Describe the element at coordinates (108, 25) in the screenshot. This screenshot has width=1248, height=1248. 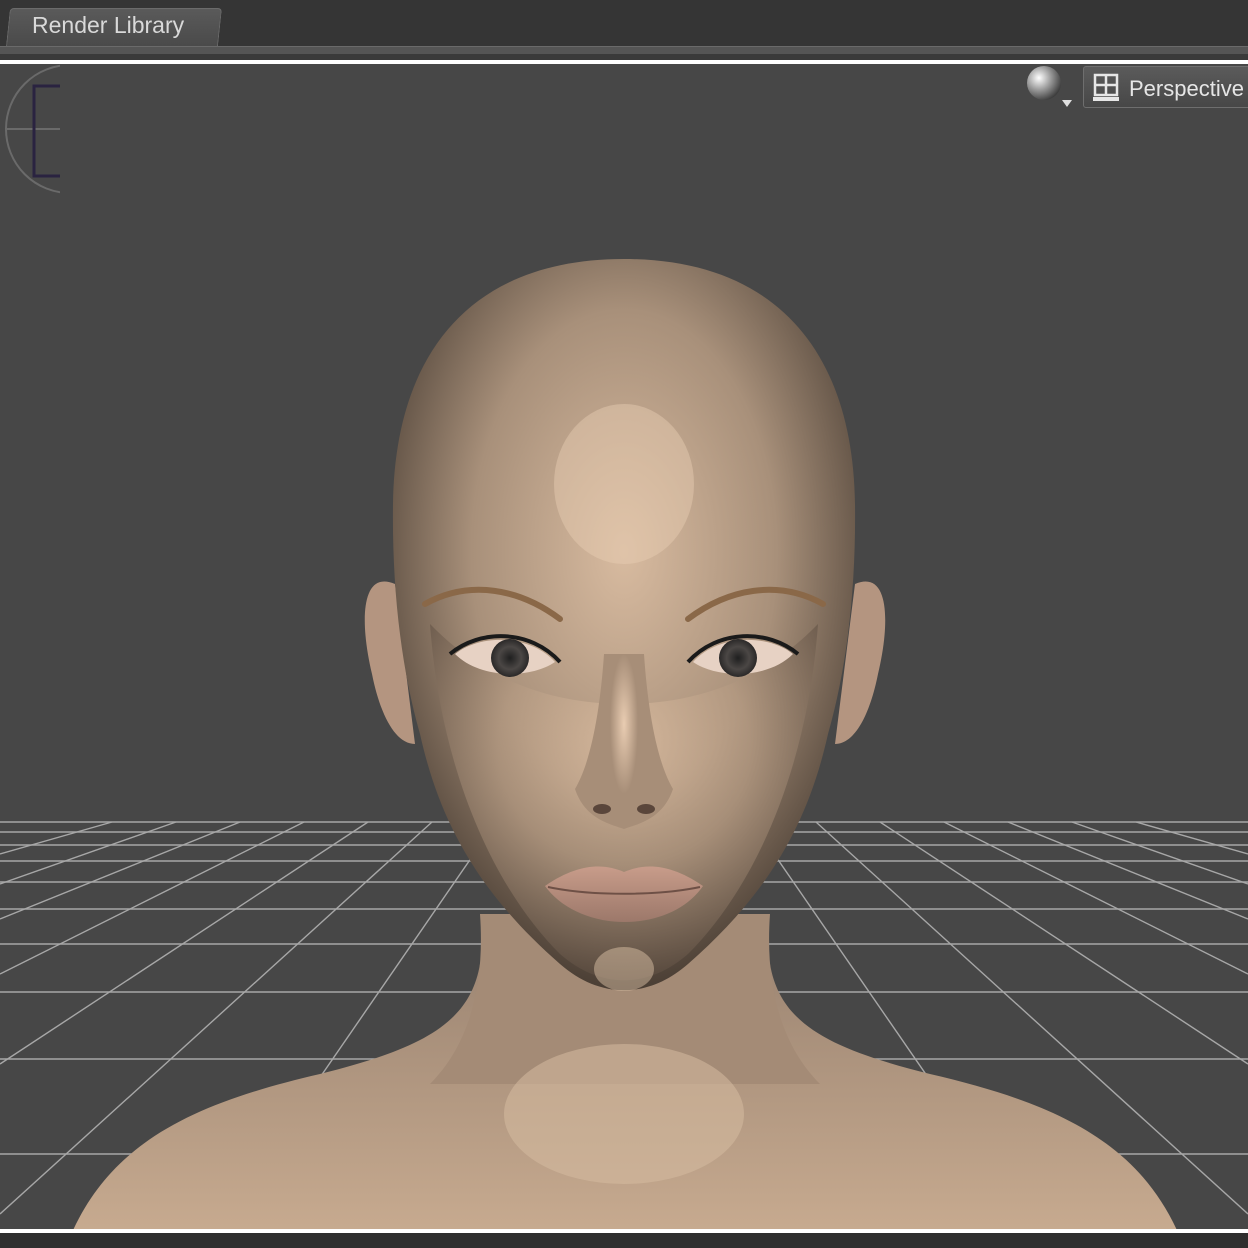
I see `tab-render-library-label: Render Library` at that location.